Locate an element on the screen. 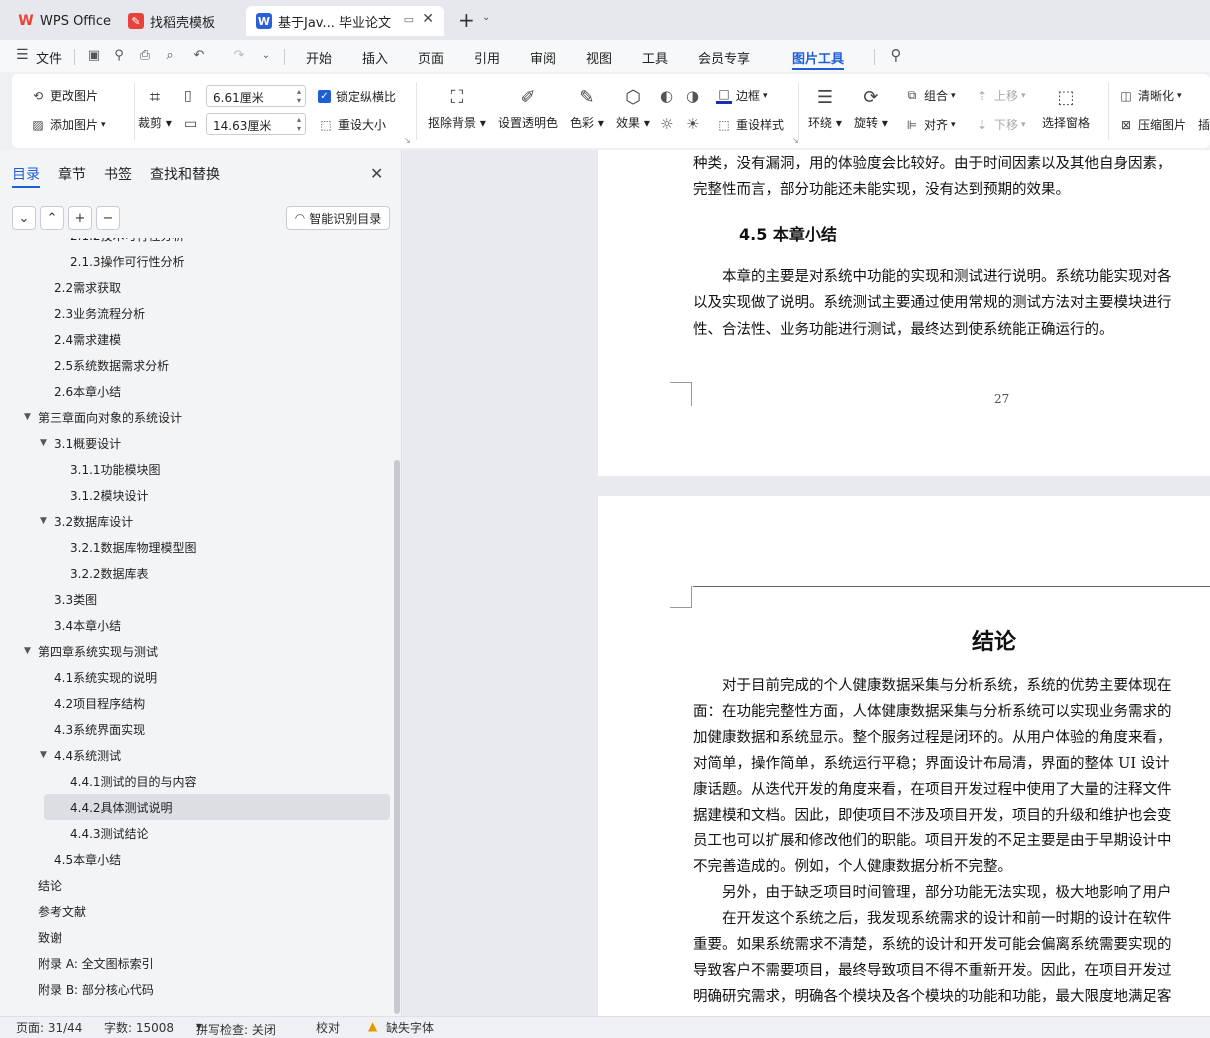  missing-font-button: 缺失字体 is located at coordinates (410, 1027).